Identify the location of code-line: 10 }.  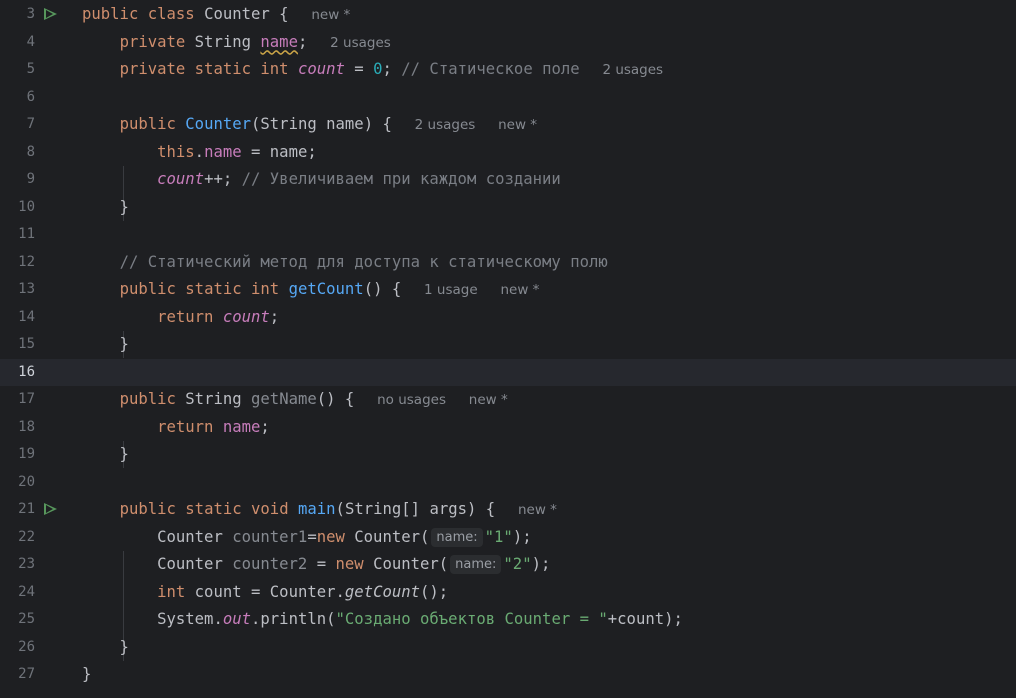
(508, 208).